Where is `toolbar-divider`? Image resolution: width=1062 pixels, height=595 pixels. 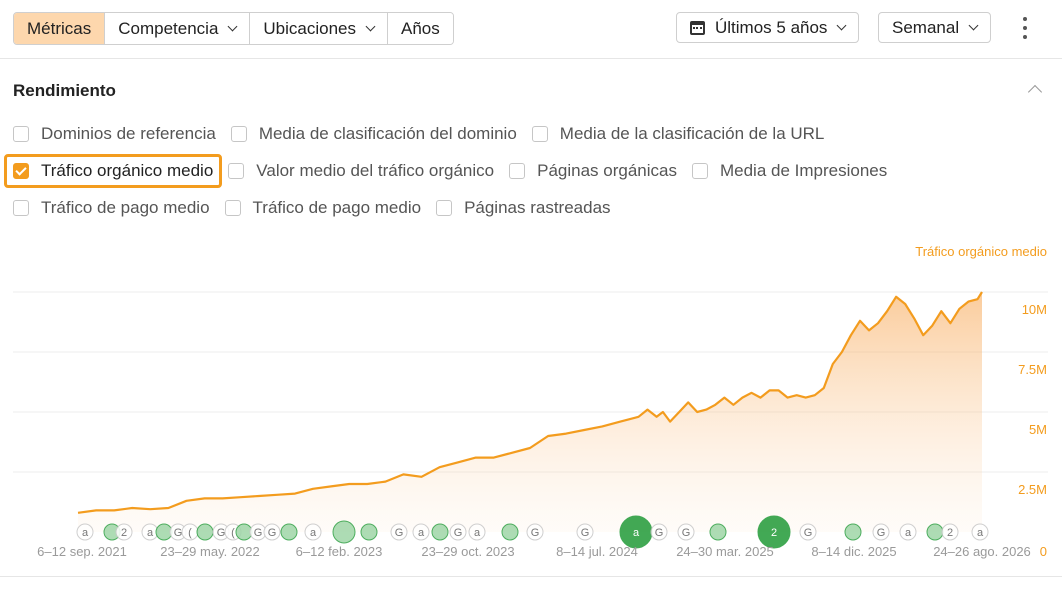
toolbar-divider is located at coordinates (531, 58).